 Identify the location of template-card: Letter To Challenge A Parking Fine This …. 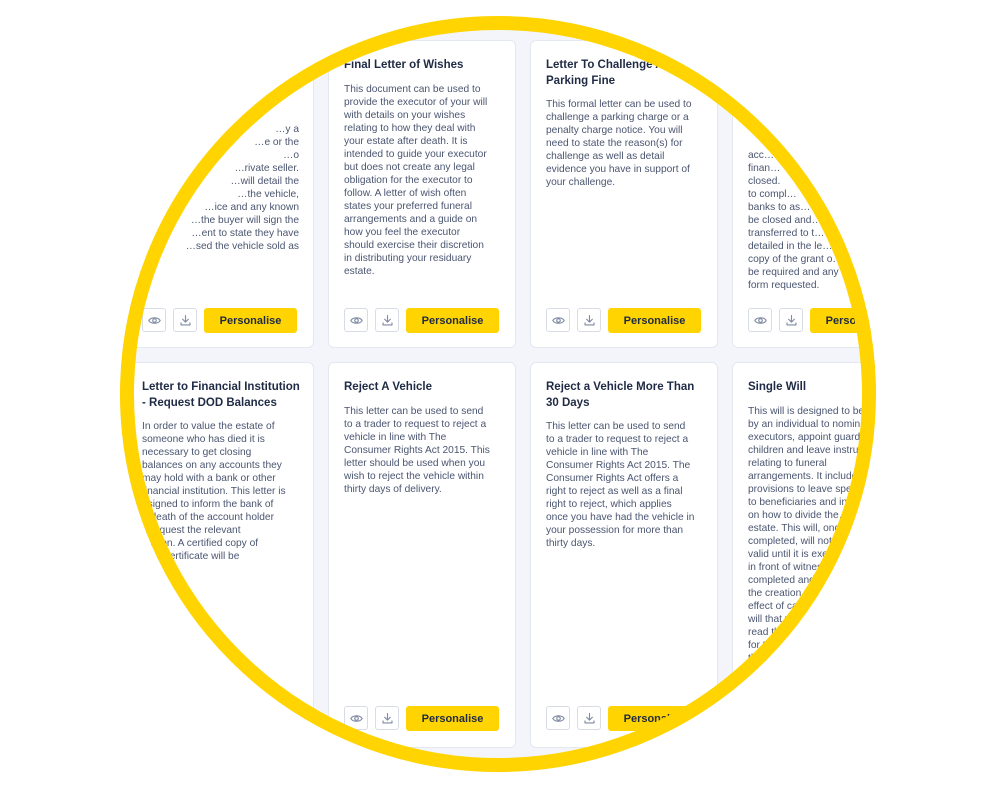
(624, 194).